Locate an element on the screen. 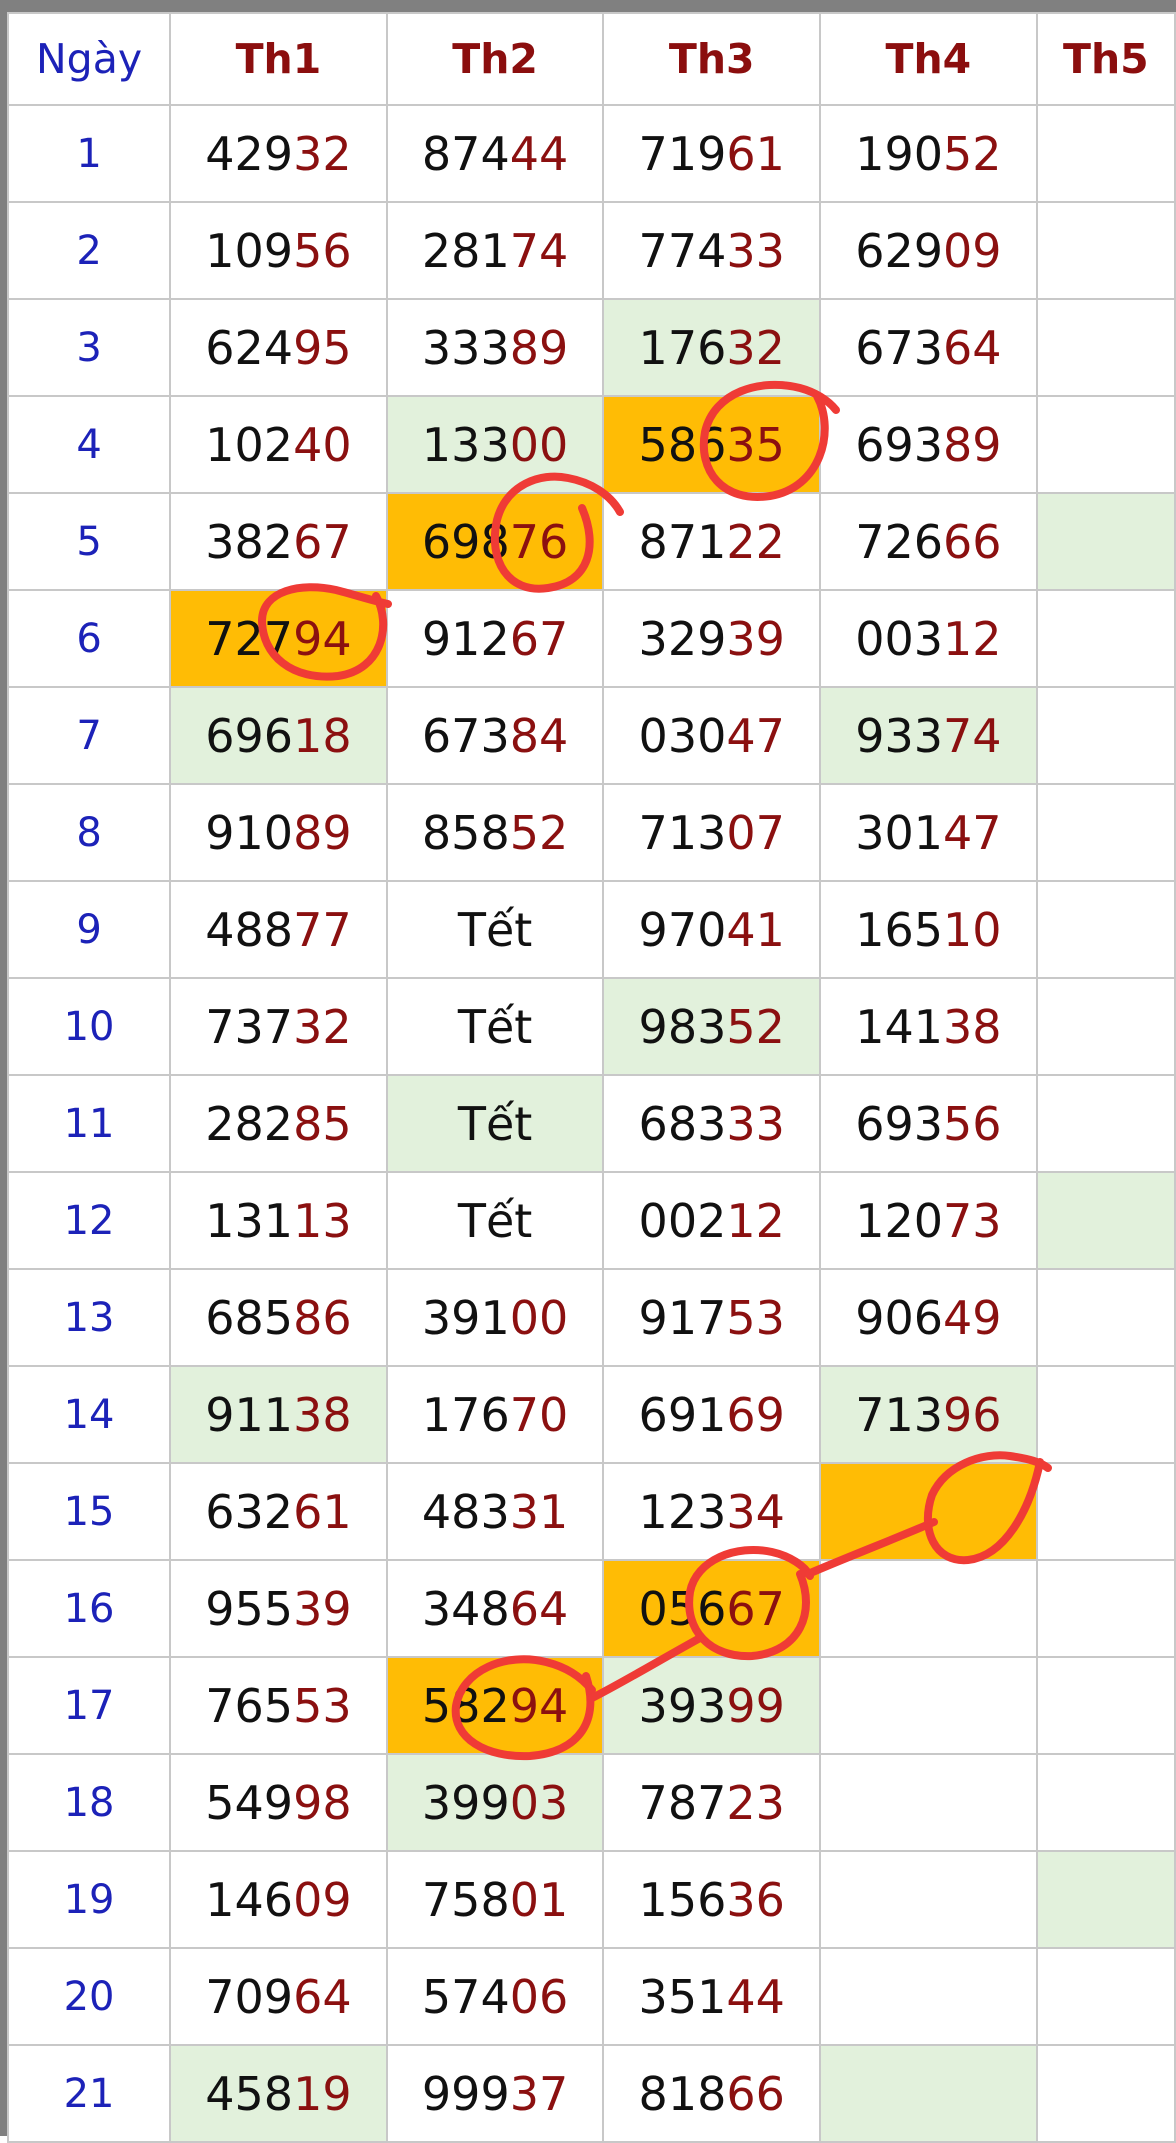  result-cell: 14138 is located at coordinates (928, 1026).